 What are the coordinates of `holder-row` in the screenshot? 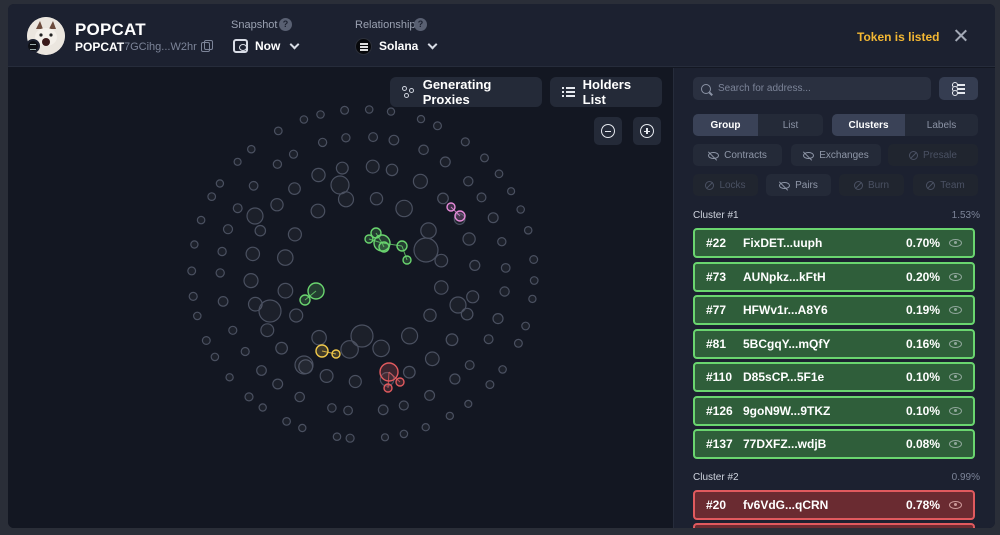 It's located at (834, 525).